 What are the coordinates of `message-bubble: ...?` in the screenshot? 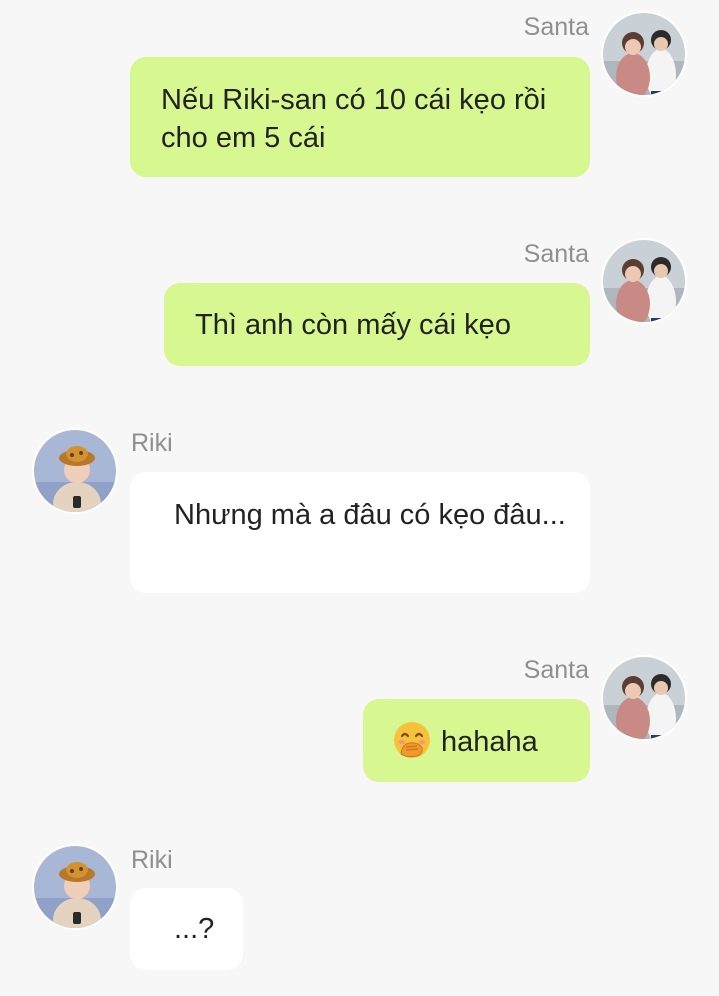 It's located at (186, 929).